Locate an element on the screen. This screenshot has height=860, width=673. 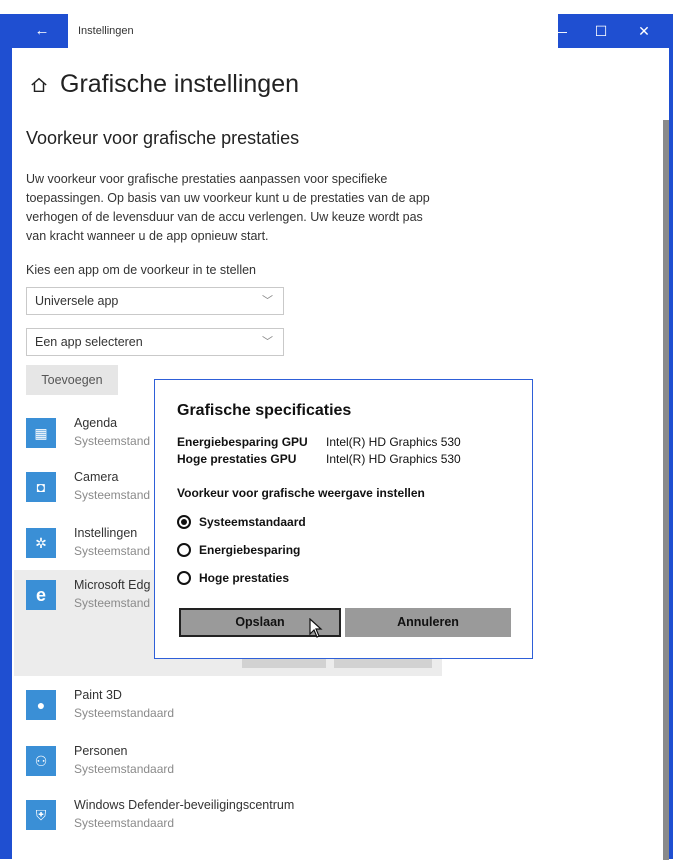
app-name: Paint 3D is located at coordinates (98, 695).